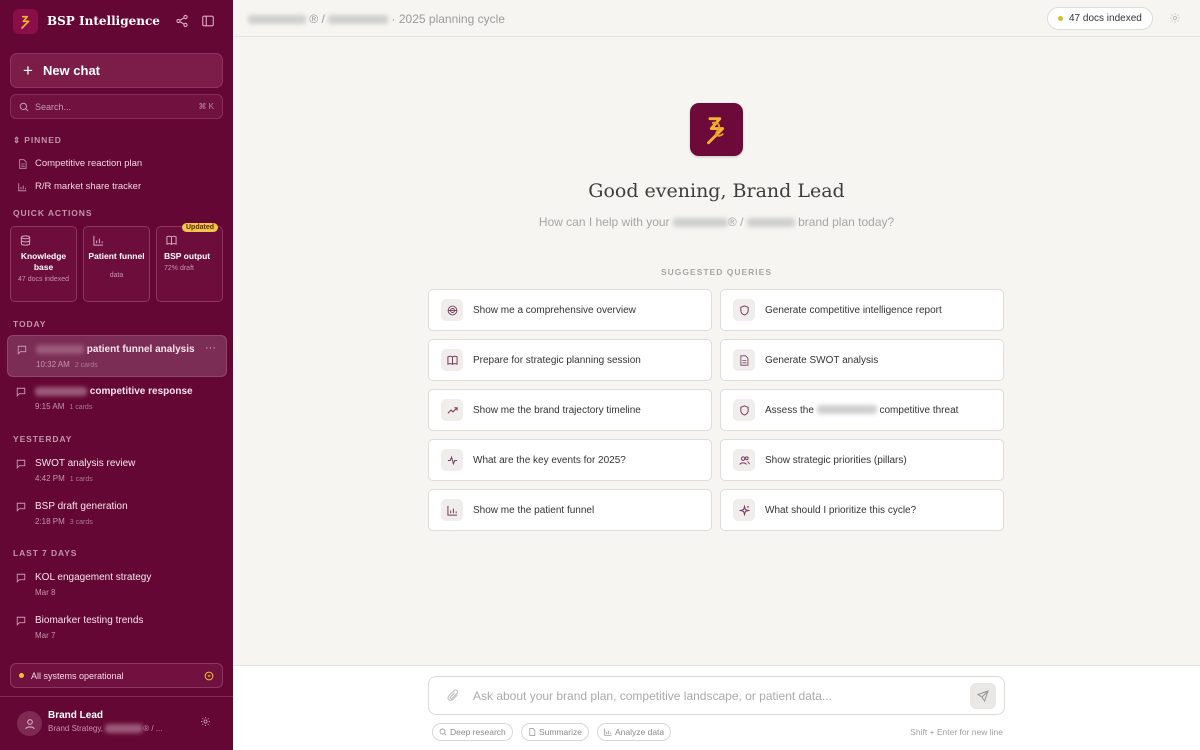  What do you see at coordinates (117, 514) in the screenshot?
I see `chat-item-bsp-draft-generation: BSP draft generation 2:18 PM 3 cards` at bounding box center [117, 514].